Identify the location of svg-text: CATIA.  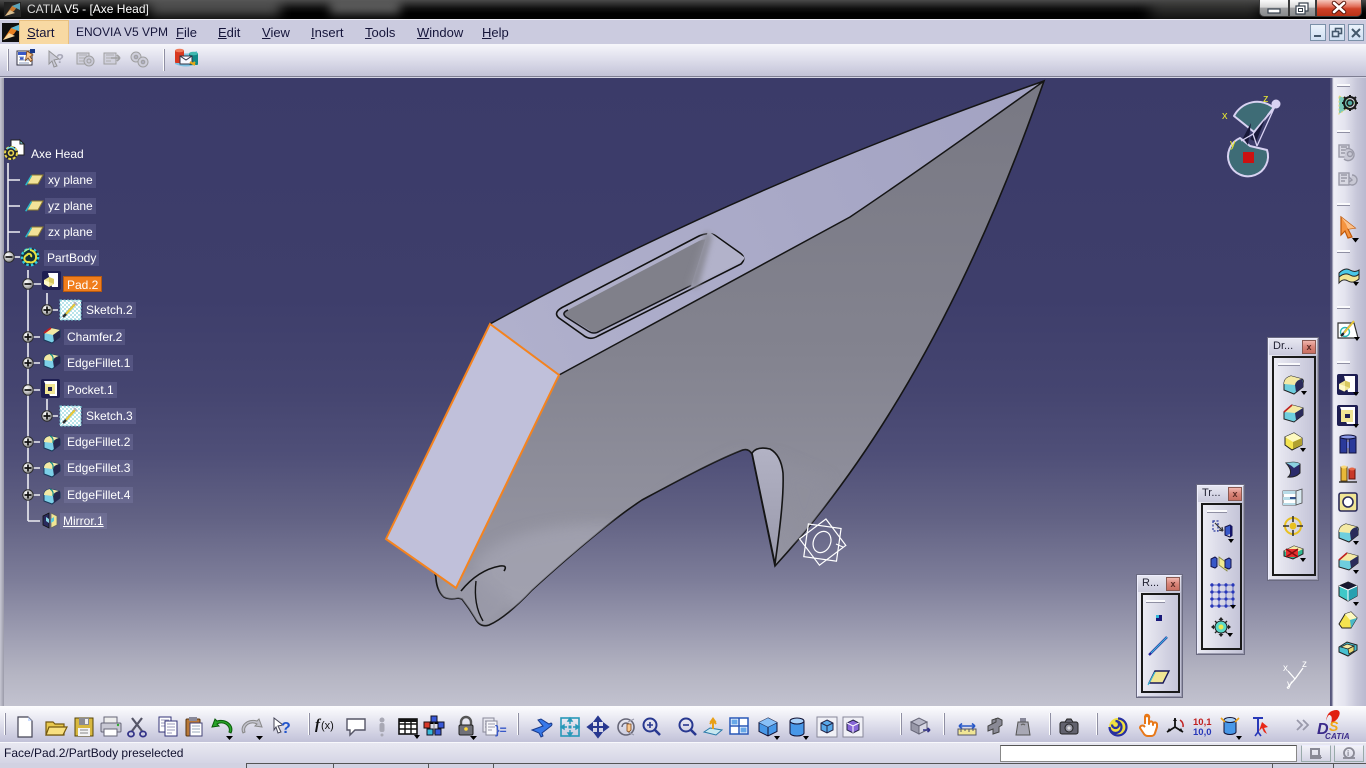
(1337, 736).